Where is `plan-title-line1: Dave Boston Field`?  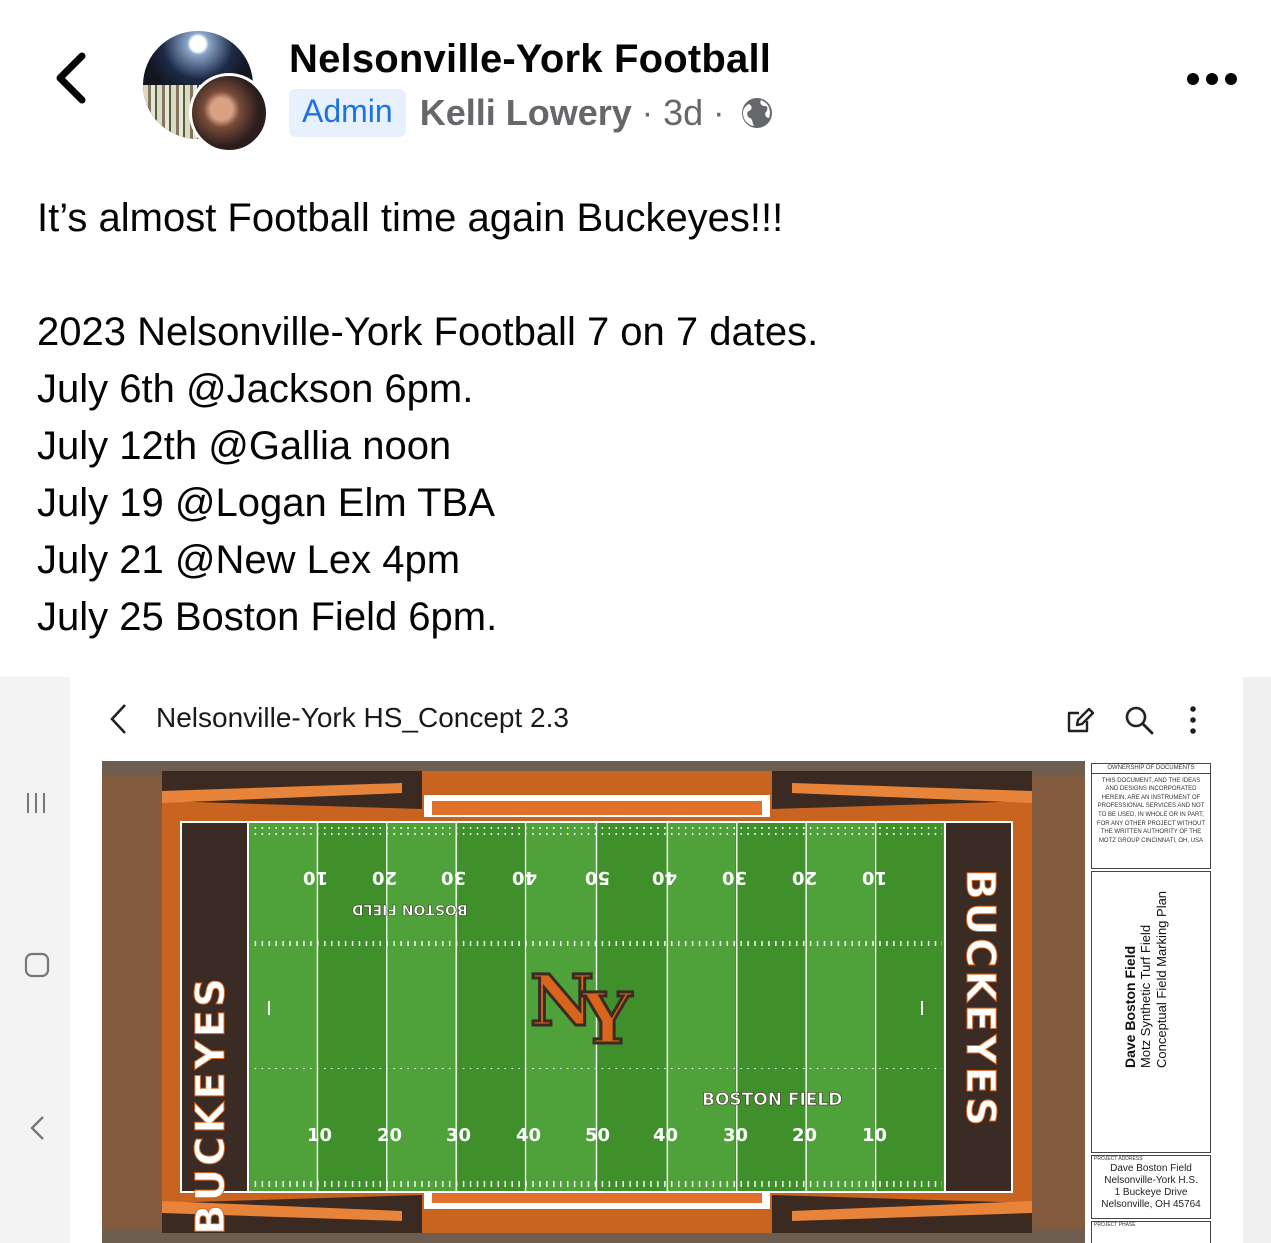 plan-title-line1: Dave Boston Field is located at coordinates (1130, 1006).